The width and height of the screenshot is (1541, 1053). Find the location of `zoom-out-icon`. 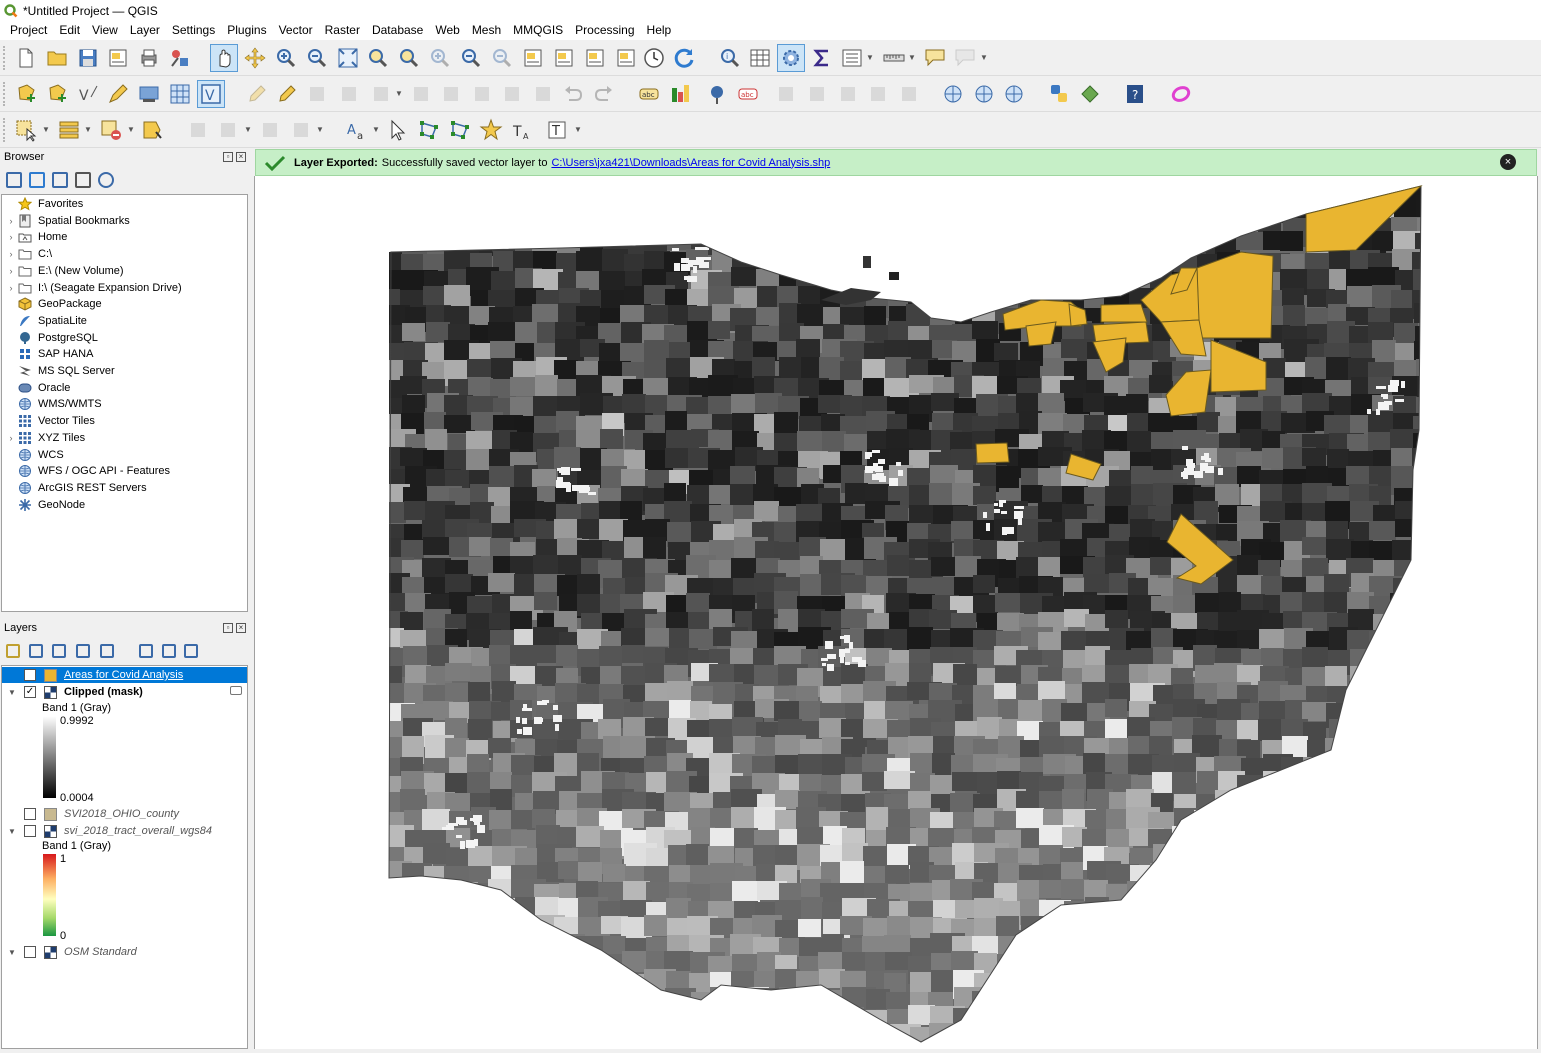

zoom-out-icon is located at coordinates (317, 58).